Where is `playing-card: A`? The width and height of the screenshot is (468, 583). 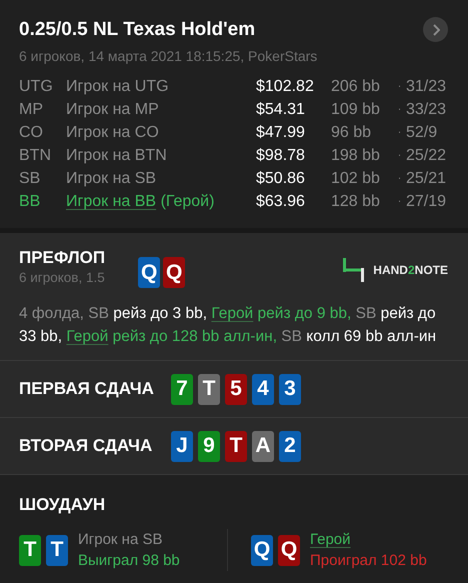
playing-card: A is located at coordinates (263, 446).